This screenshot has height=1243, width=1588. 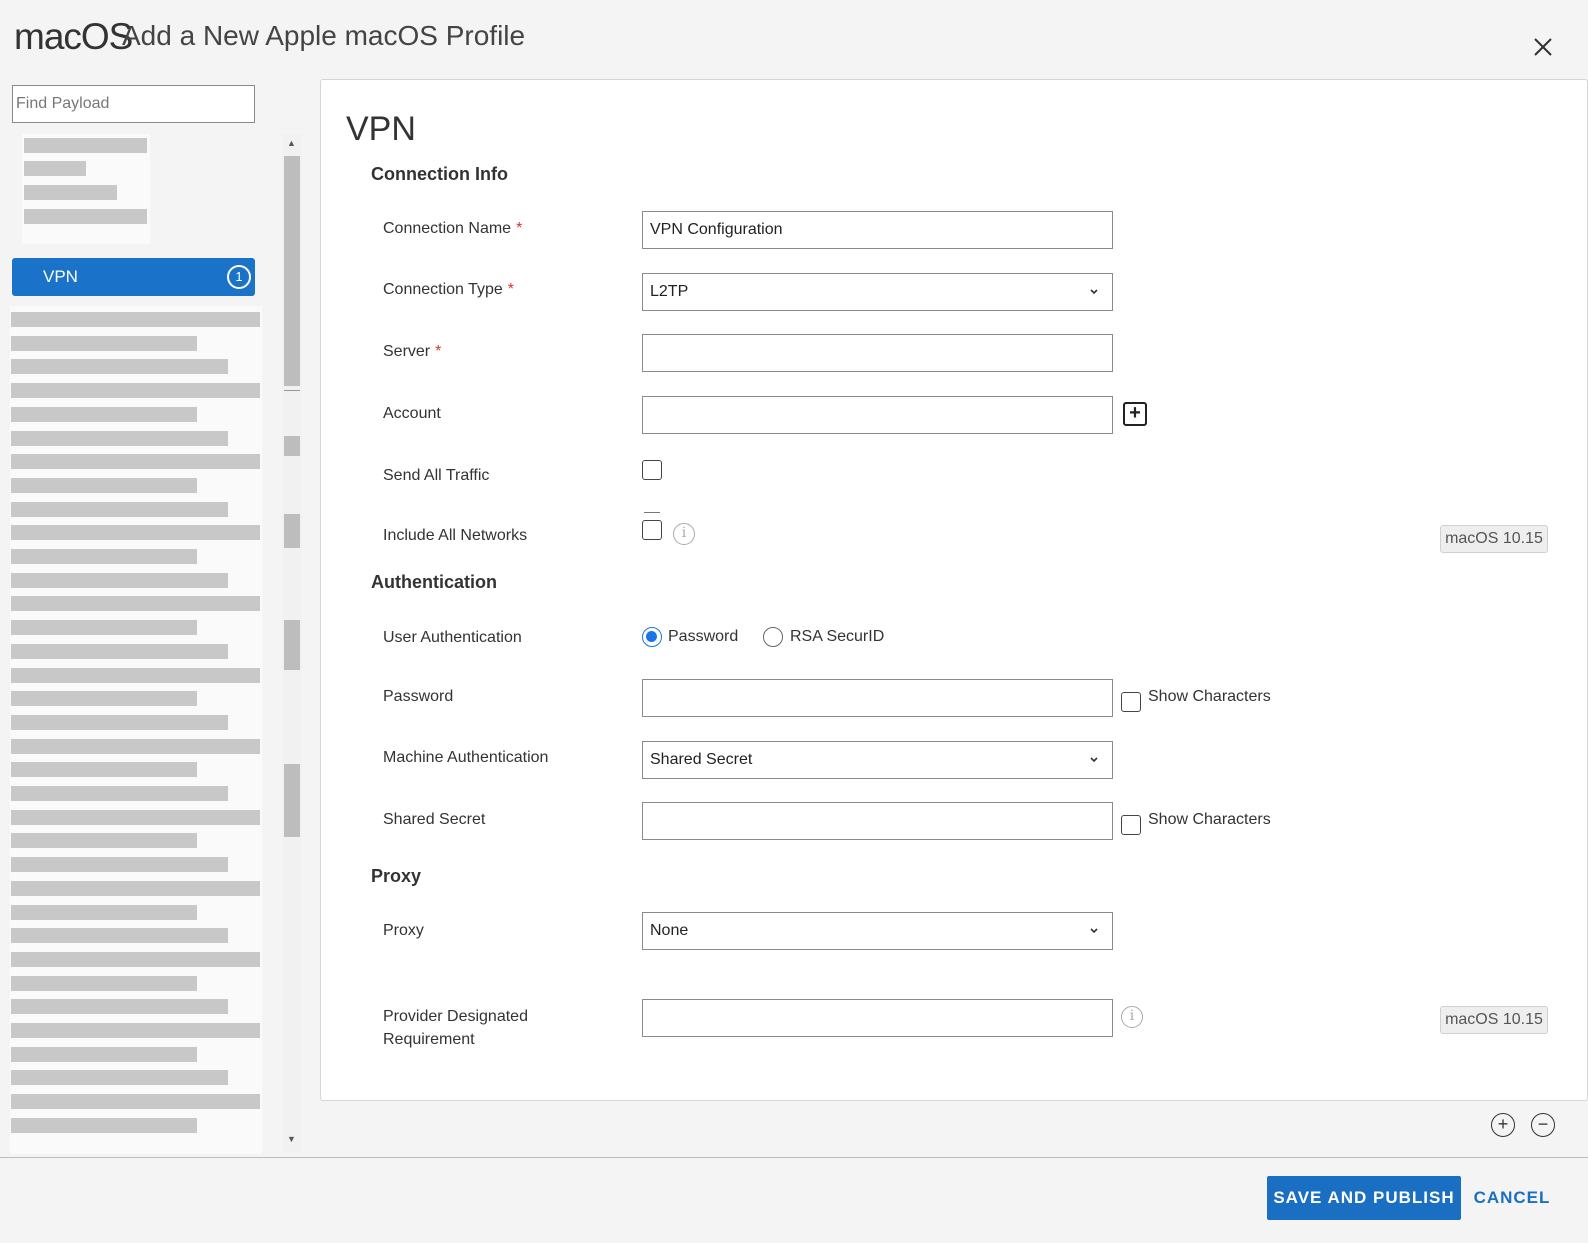 What do you see at coordinates (652, 530) in the screenshot?
I see `include-all-networks-checkbox` at bounding box center [652, 530].